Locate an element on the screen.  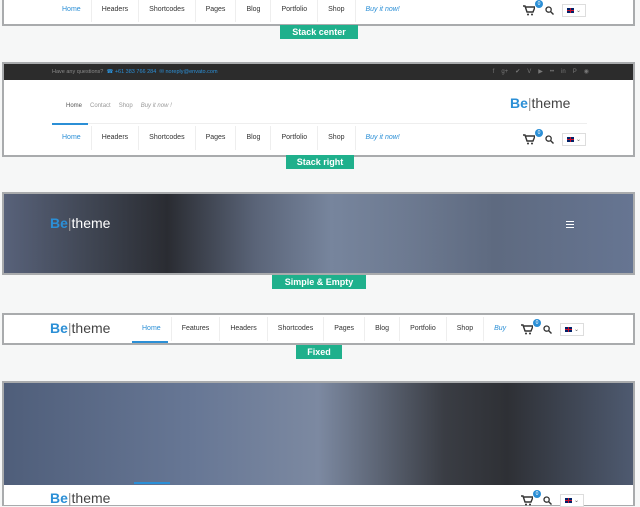
label-fixed: Fixed is located at coordinates (319, 352).